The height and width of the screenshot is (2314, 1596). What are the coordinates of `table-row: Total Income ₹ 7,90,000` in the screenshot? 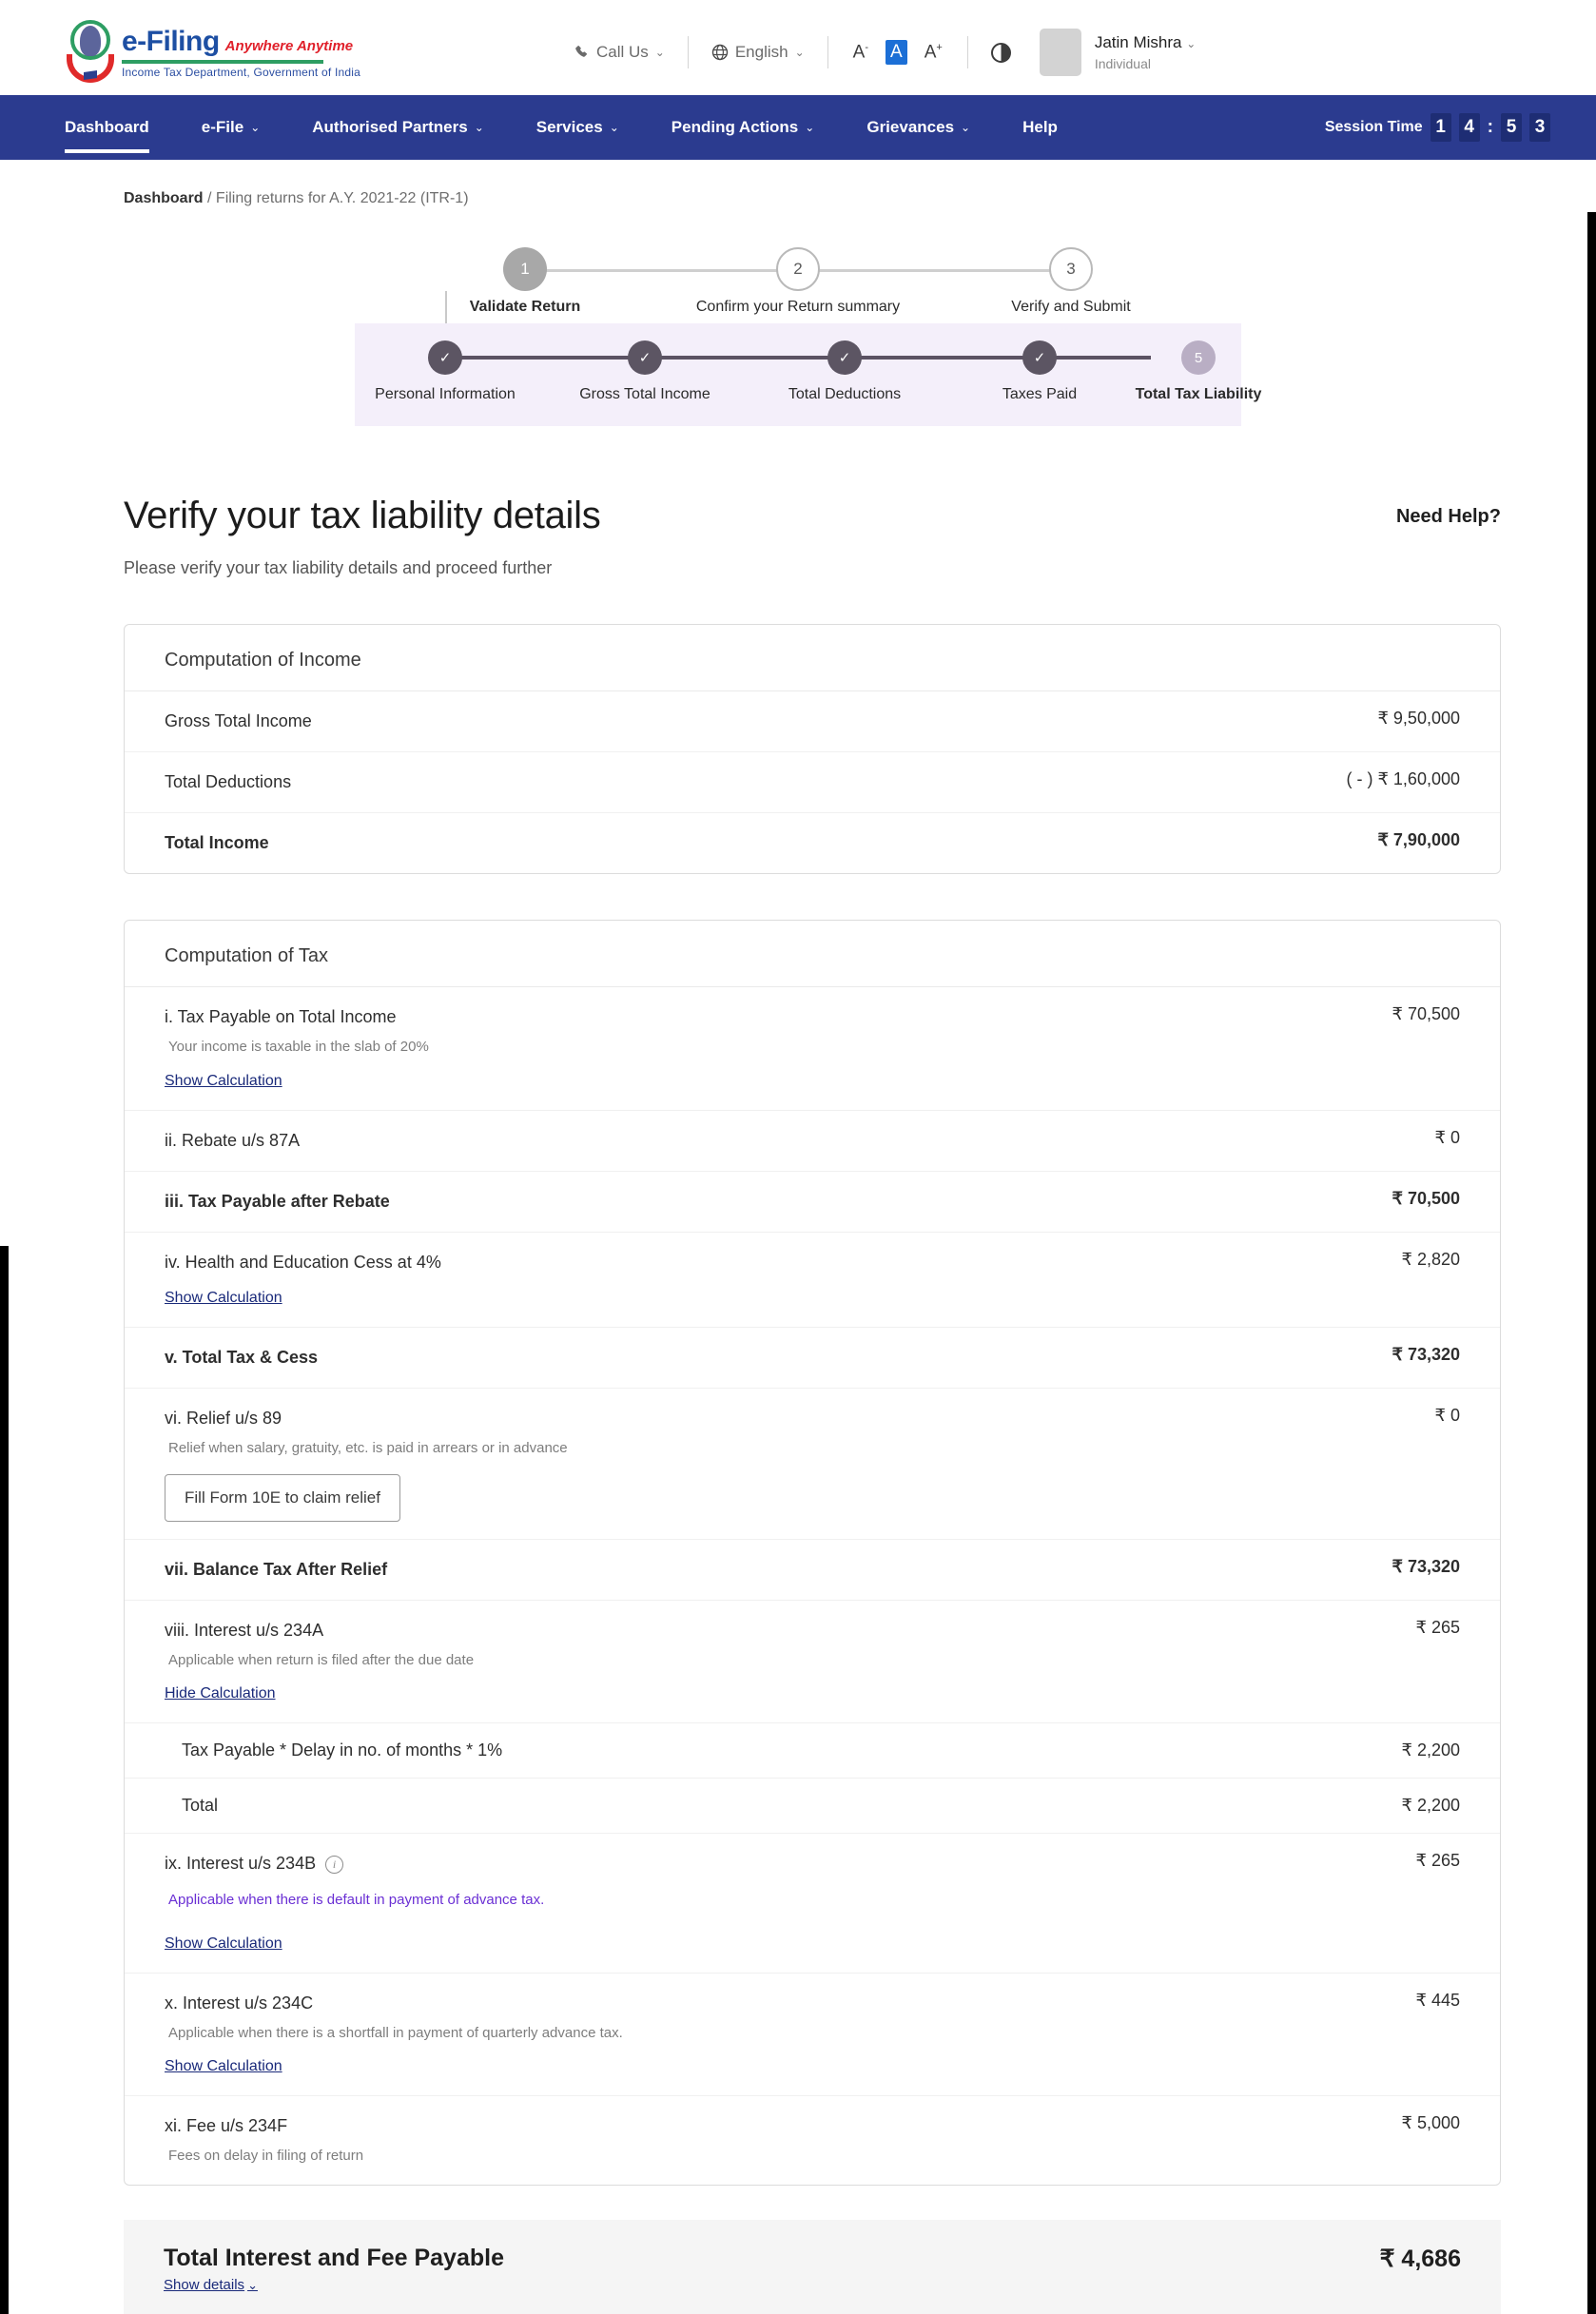 It's located at (812, 843).